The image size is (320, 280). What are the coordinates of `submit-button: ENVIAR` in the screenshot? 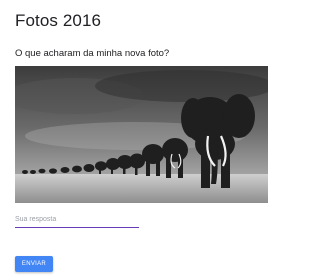 It's located at (34, 264).